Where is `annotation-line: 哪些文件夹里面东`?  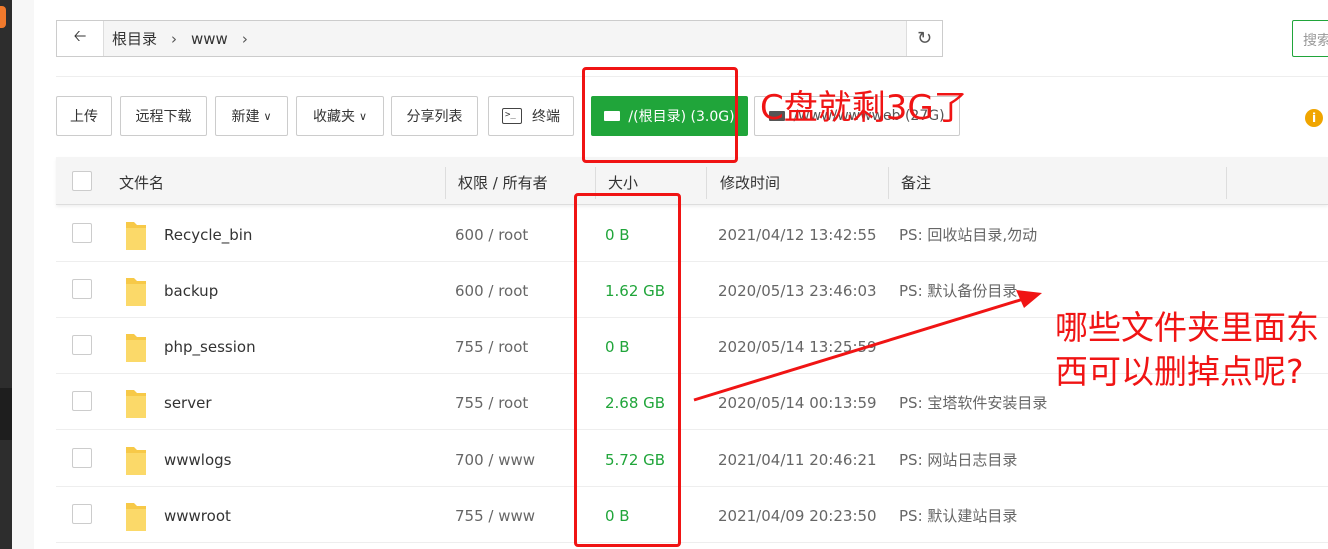 annotation-line: 哪些文件夹里面东 is located at coordinates (1187, 327).